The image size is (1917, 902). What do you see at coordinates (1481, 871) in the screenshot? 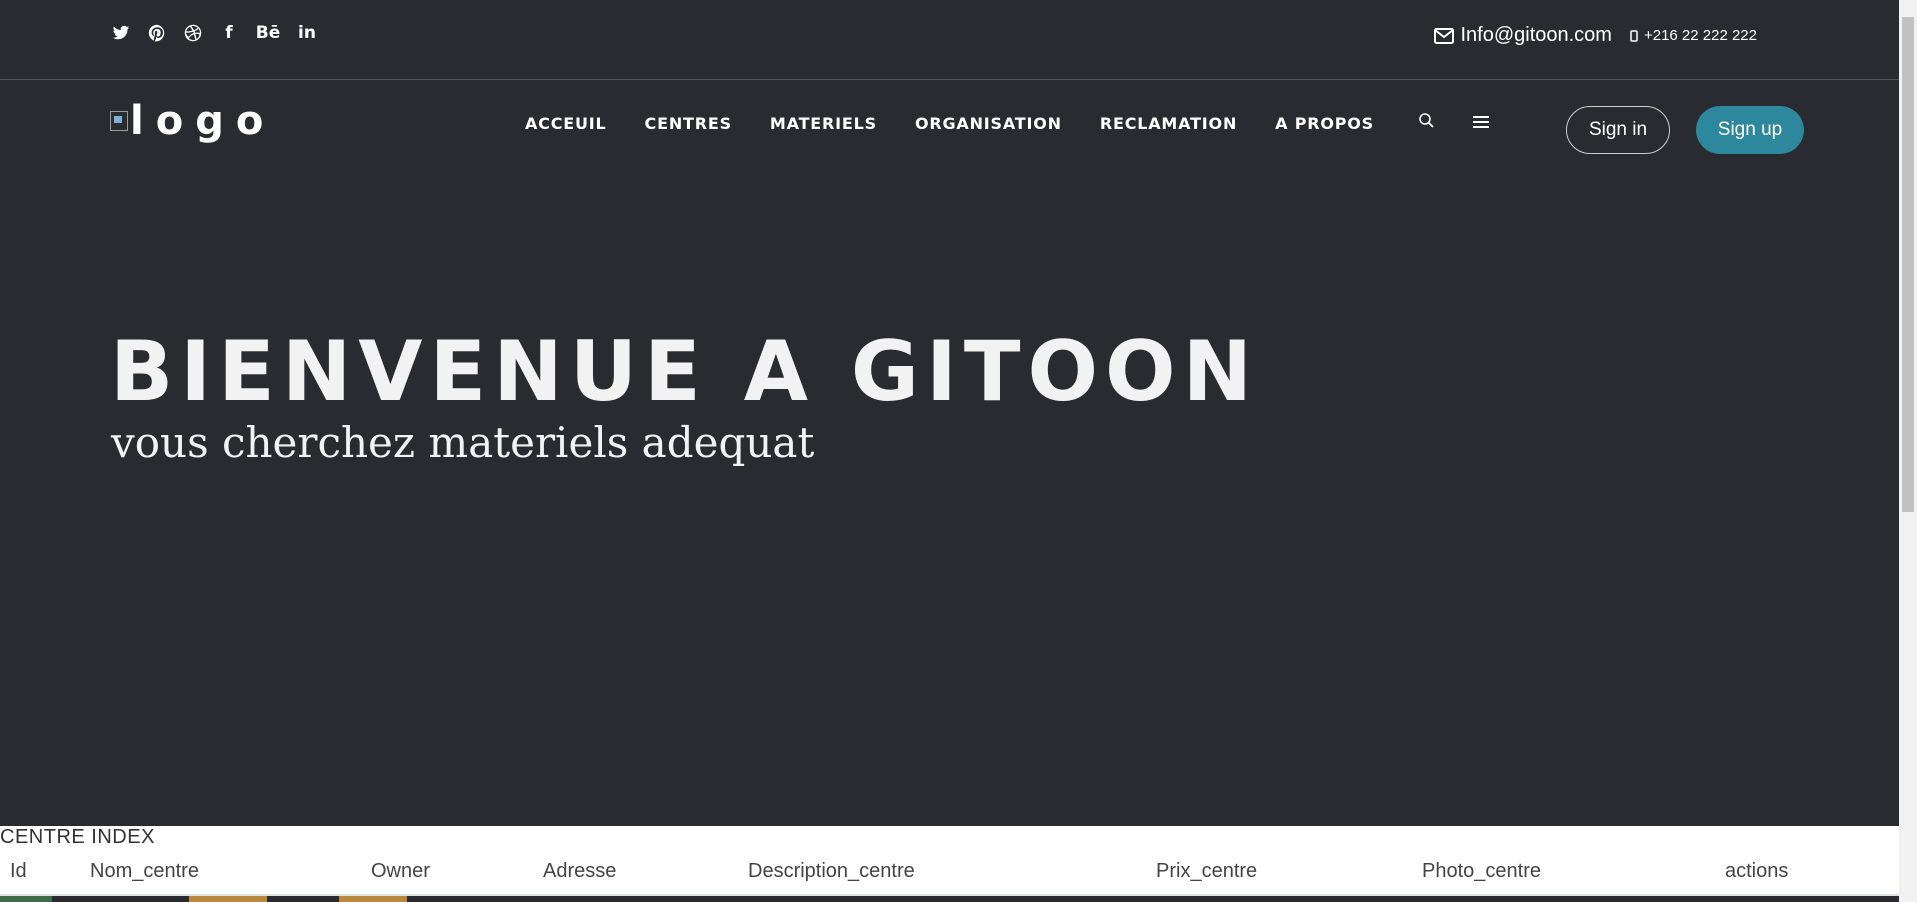
I see `column-header-photo-centre: Photo_centre` at bounding box center [1481, 871].